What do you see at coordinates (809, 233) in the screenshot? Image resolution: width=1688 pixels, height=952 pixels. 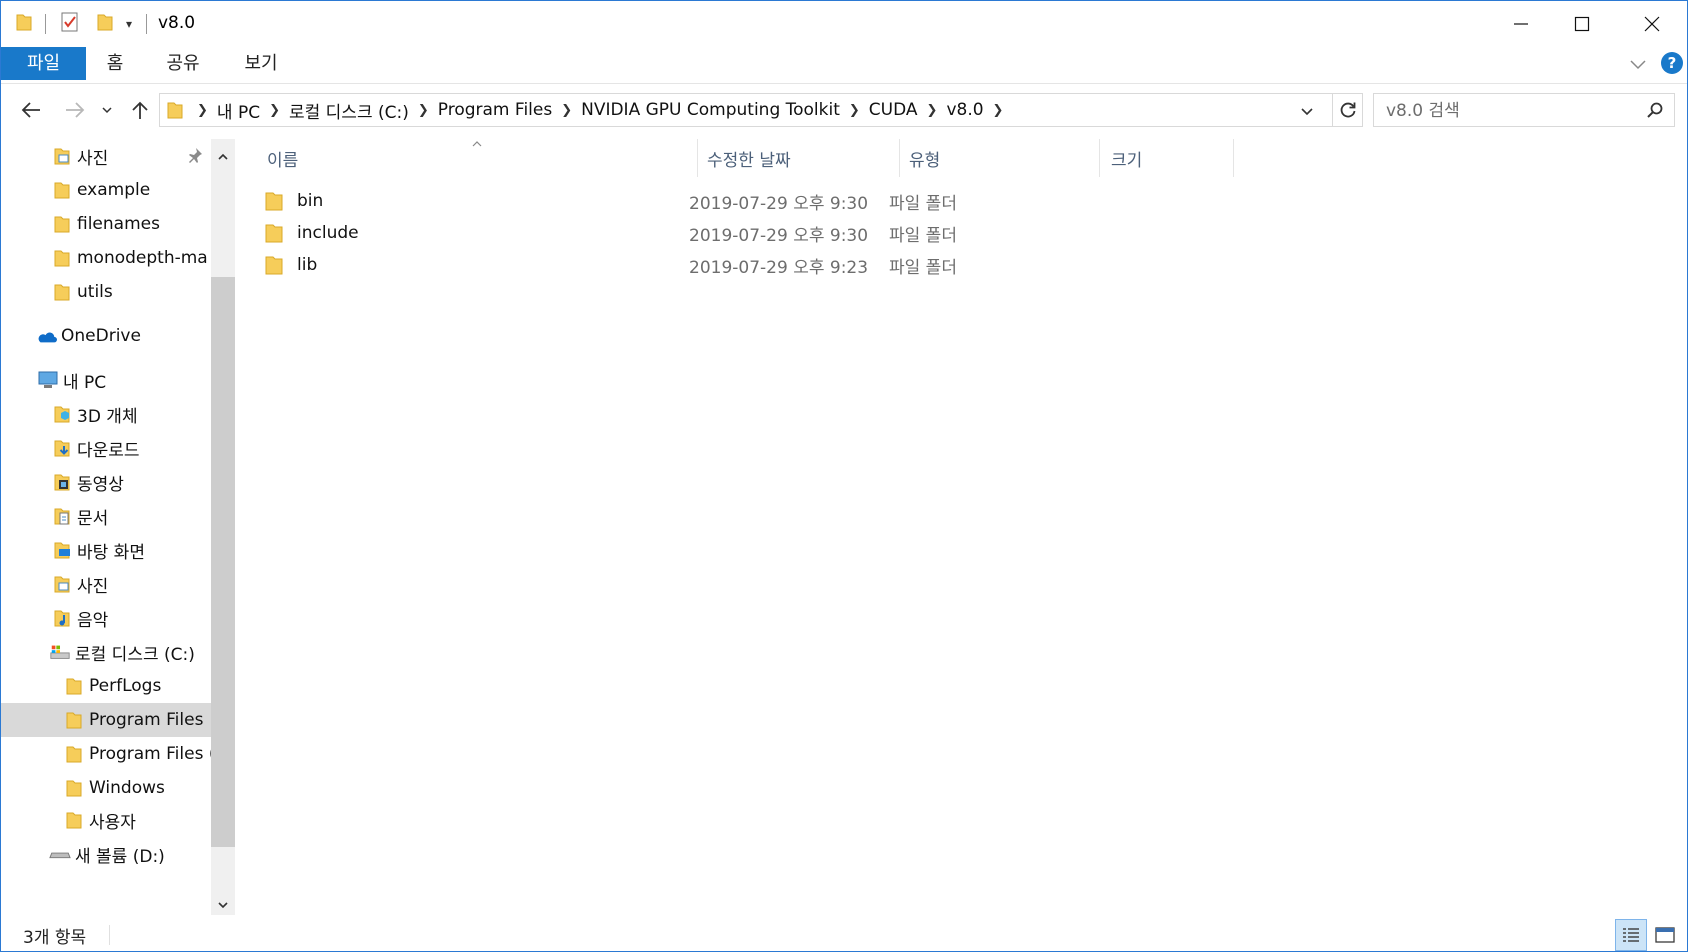 I see `table-row: include 2019-07-29 오후 9:30 파일 폴더` at bounding box center [809, 233].